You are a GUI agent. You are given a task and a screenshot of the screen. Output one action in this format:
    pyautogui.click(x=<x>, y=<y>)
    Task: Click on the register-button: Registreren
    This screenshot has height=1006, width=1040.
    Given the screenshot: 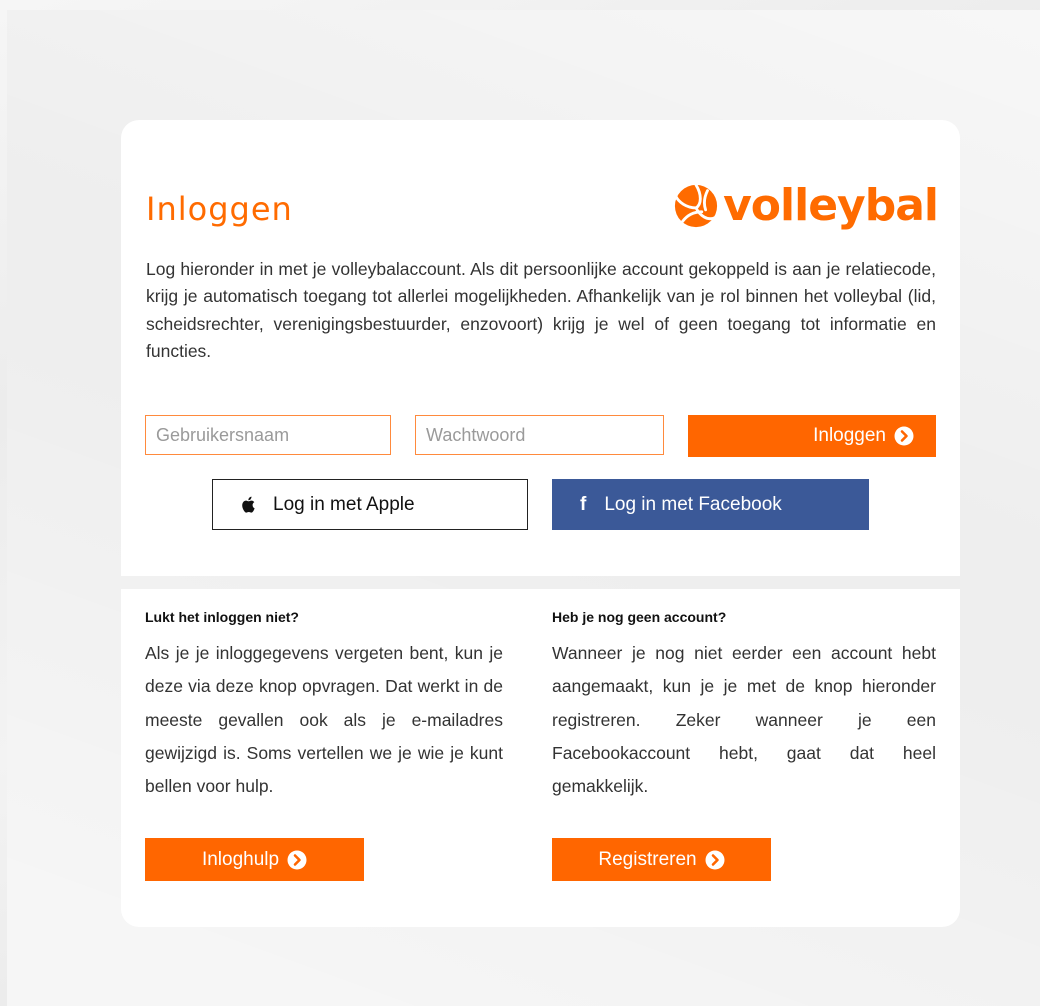 What is the action you would take?
    pyautogui.click(x=661, y=859)
    